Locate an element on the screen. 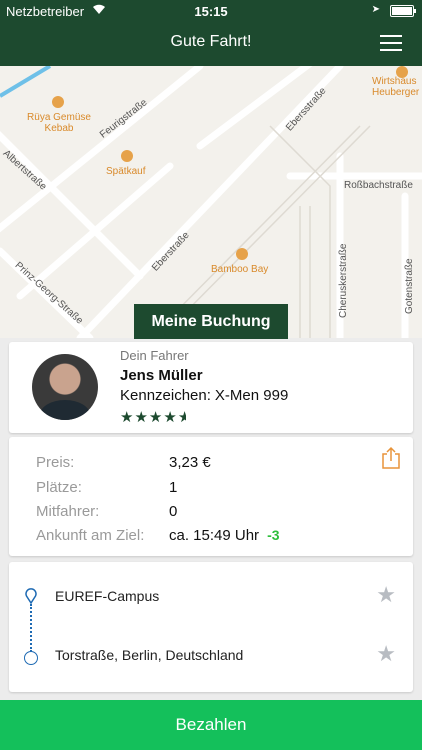 The image size is (422, 750). rating-stars: ★★★★★ is located at coordinates (153, 417).